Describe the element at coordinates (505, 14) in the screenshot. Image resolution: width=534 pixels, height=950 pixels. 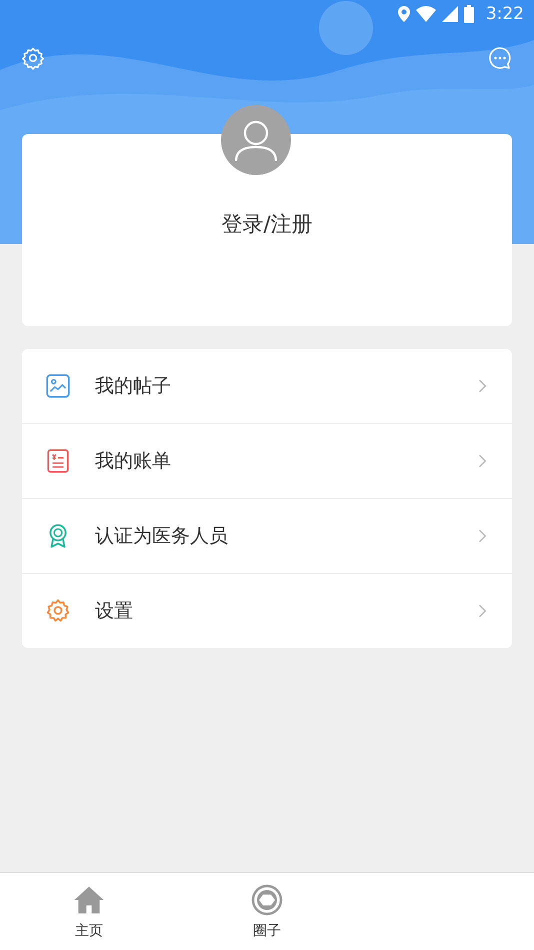
I see `status-time: 3:22` at that location.